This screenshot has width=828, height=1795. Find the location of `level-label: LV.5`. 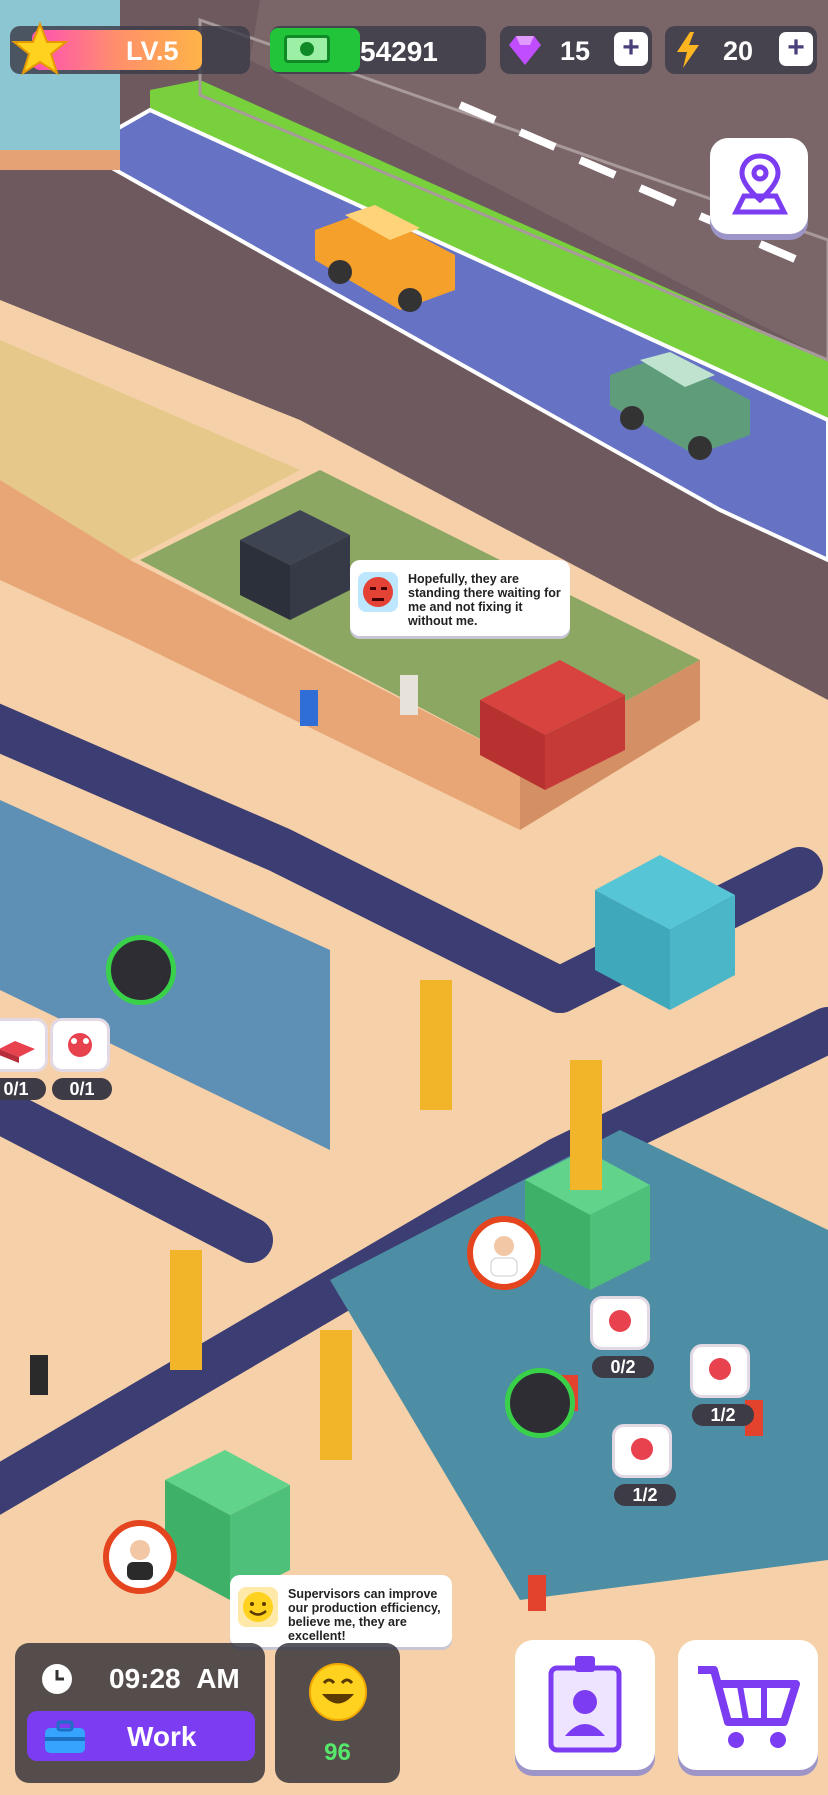

level-label: LV.5 is located at coordinates (152, 51).